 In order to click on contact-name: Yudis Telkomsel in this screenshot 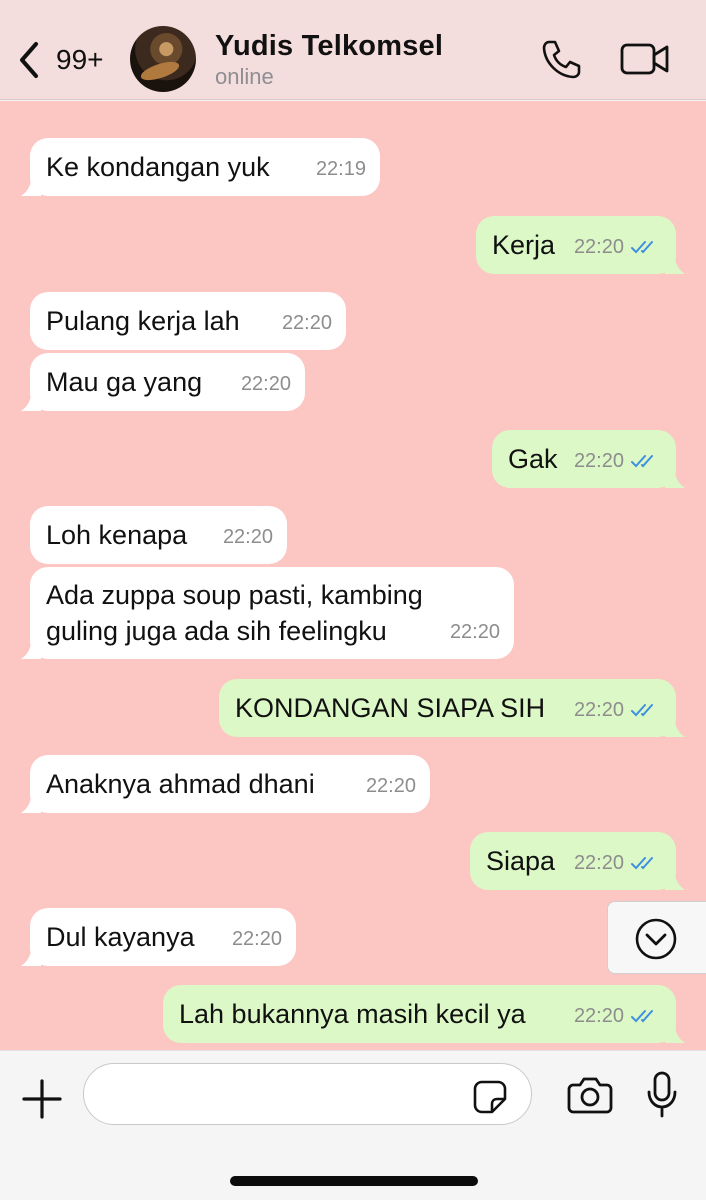, I will do `click(329, 46)`.